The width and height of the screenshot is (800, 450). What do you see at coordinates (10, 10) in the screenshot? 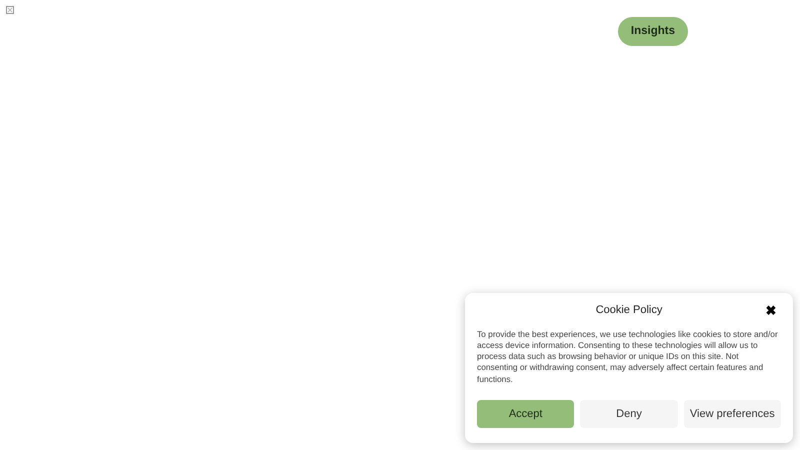
I see `broken-image-icon` at bounding box center [10, 10].